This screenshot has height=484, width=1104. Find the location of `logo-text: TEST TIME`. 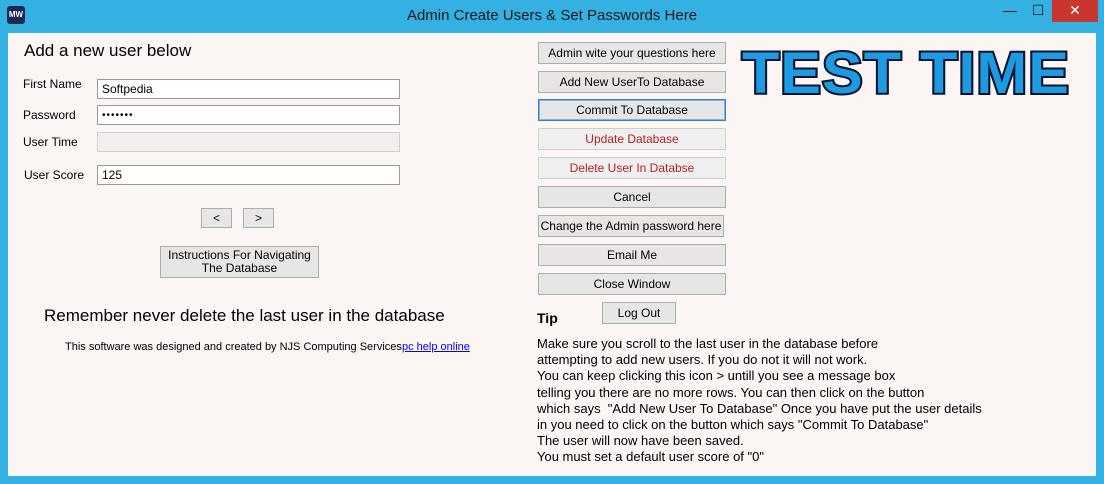

logo-text: TEST TIME is located at coordinates (906, 73).